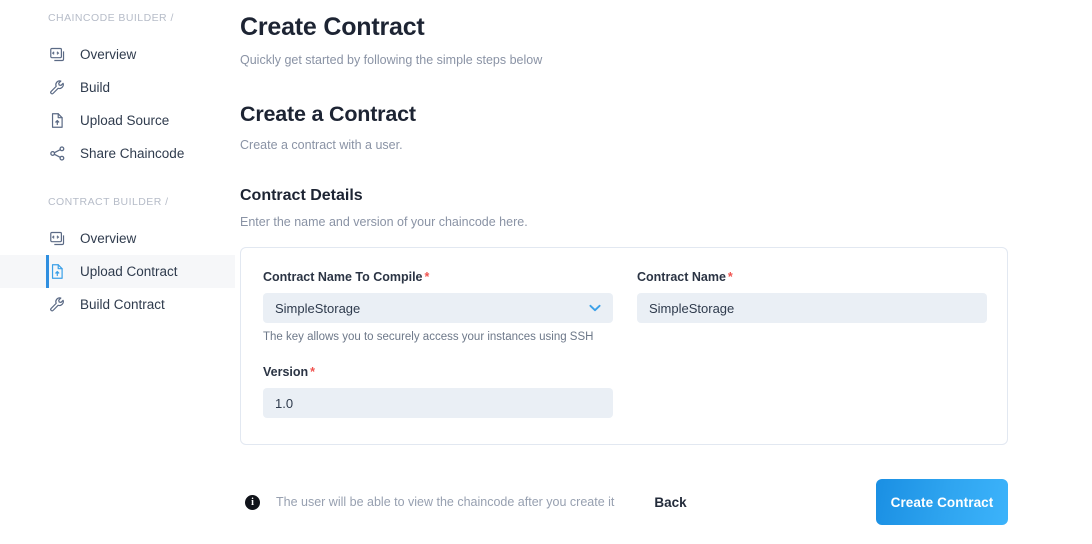 This screenshot has height=544, width=1092. What do you see at coordinates (681, 277) in the screenshot?
I see `label-text: Contract Name` at bounding box center [681, 277].